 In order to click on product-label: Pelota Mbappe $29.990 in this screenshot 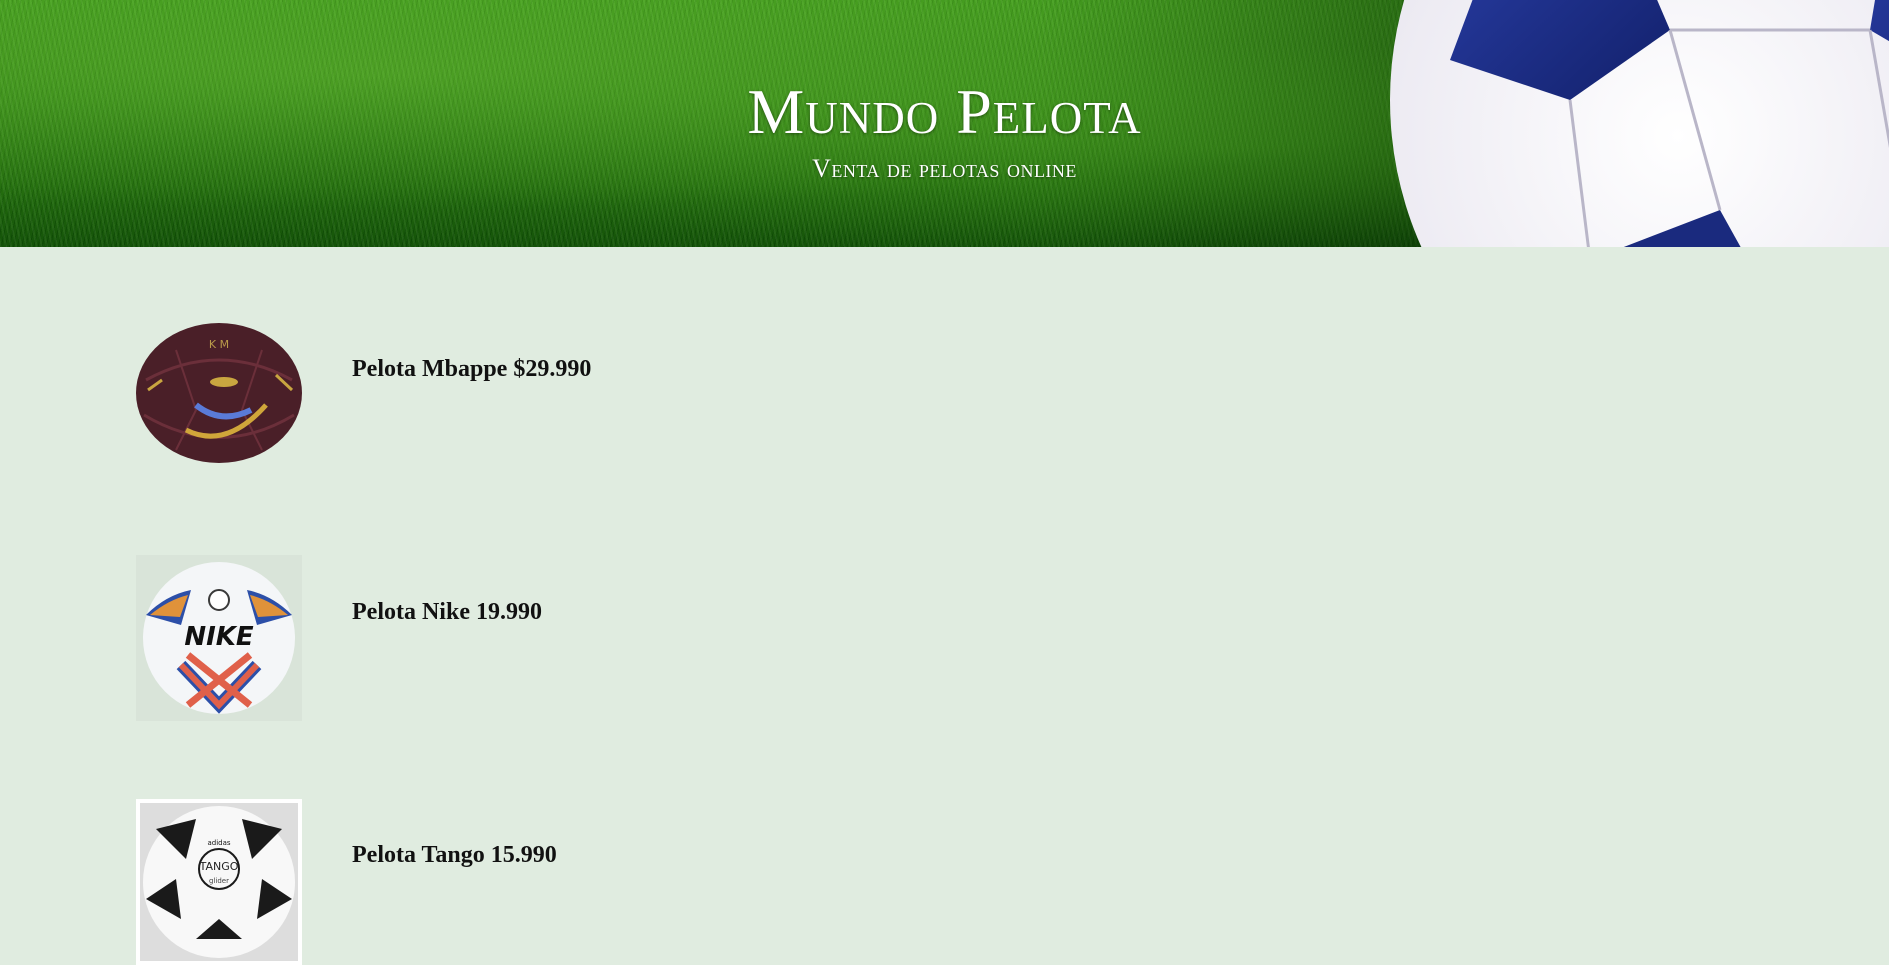, I will do `click(472, 369)`.